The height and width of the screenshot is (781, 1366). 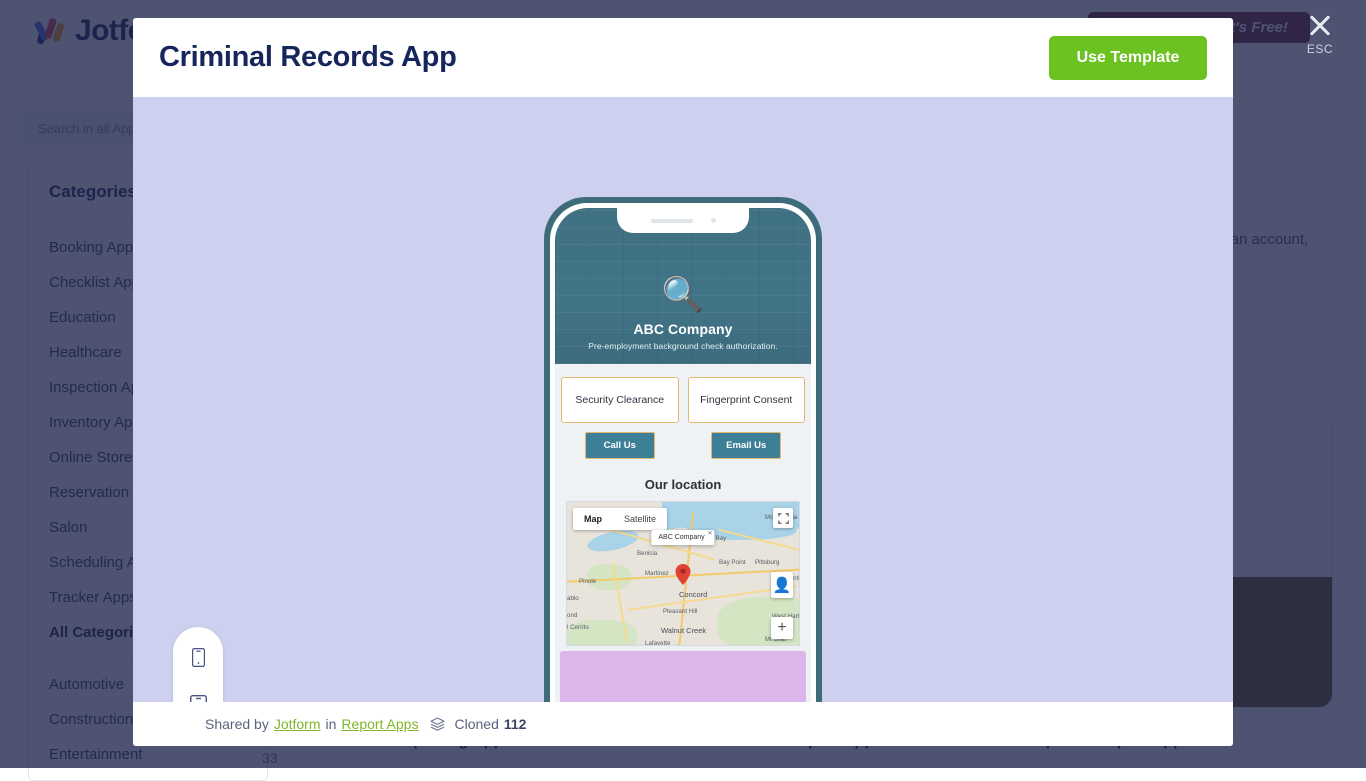 What do you see at coordinates (680, 611) in the screenshot?
I see `map-label-pleasant-hill: Pleasant Hill` at bounding box center [680, 611].